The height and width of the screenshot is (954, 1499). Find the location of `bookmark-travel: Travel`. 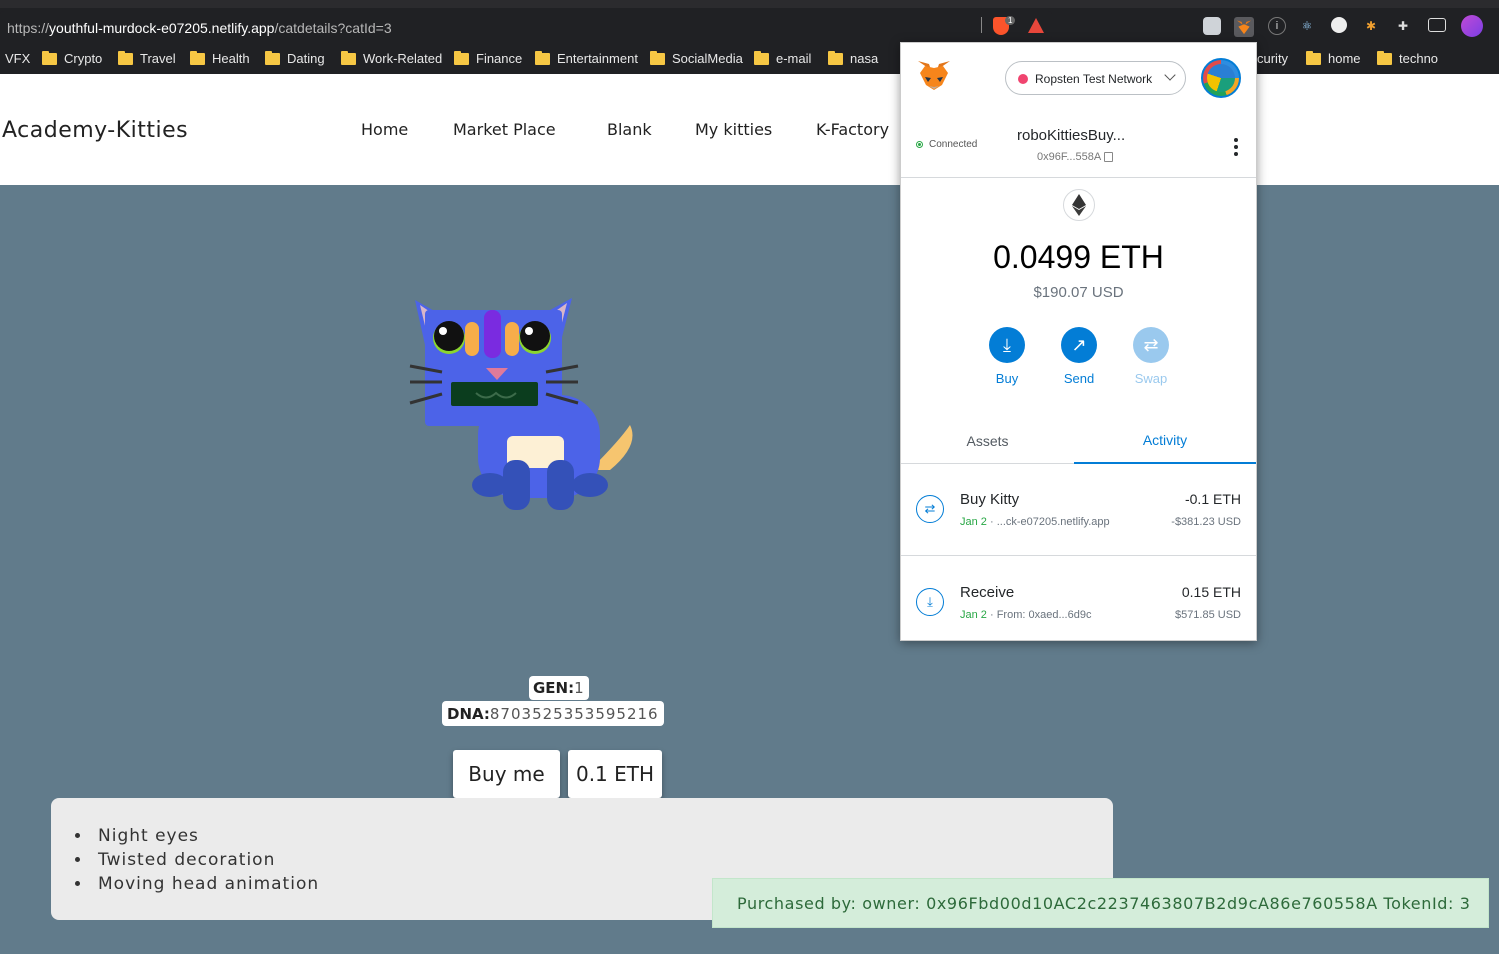

bookmark-travel: Travel is located at coordinates (147, 58).